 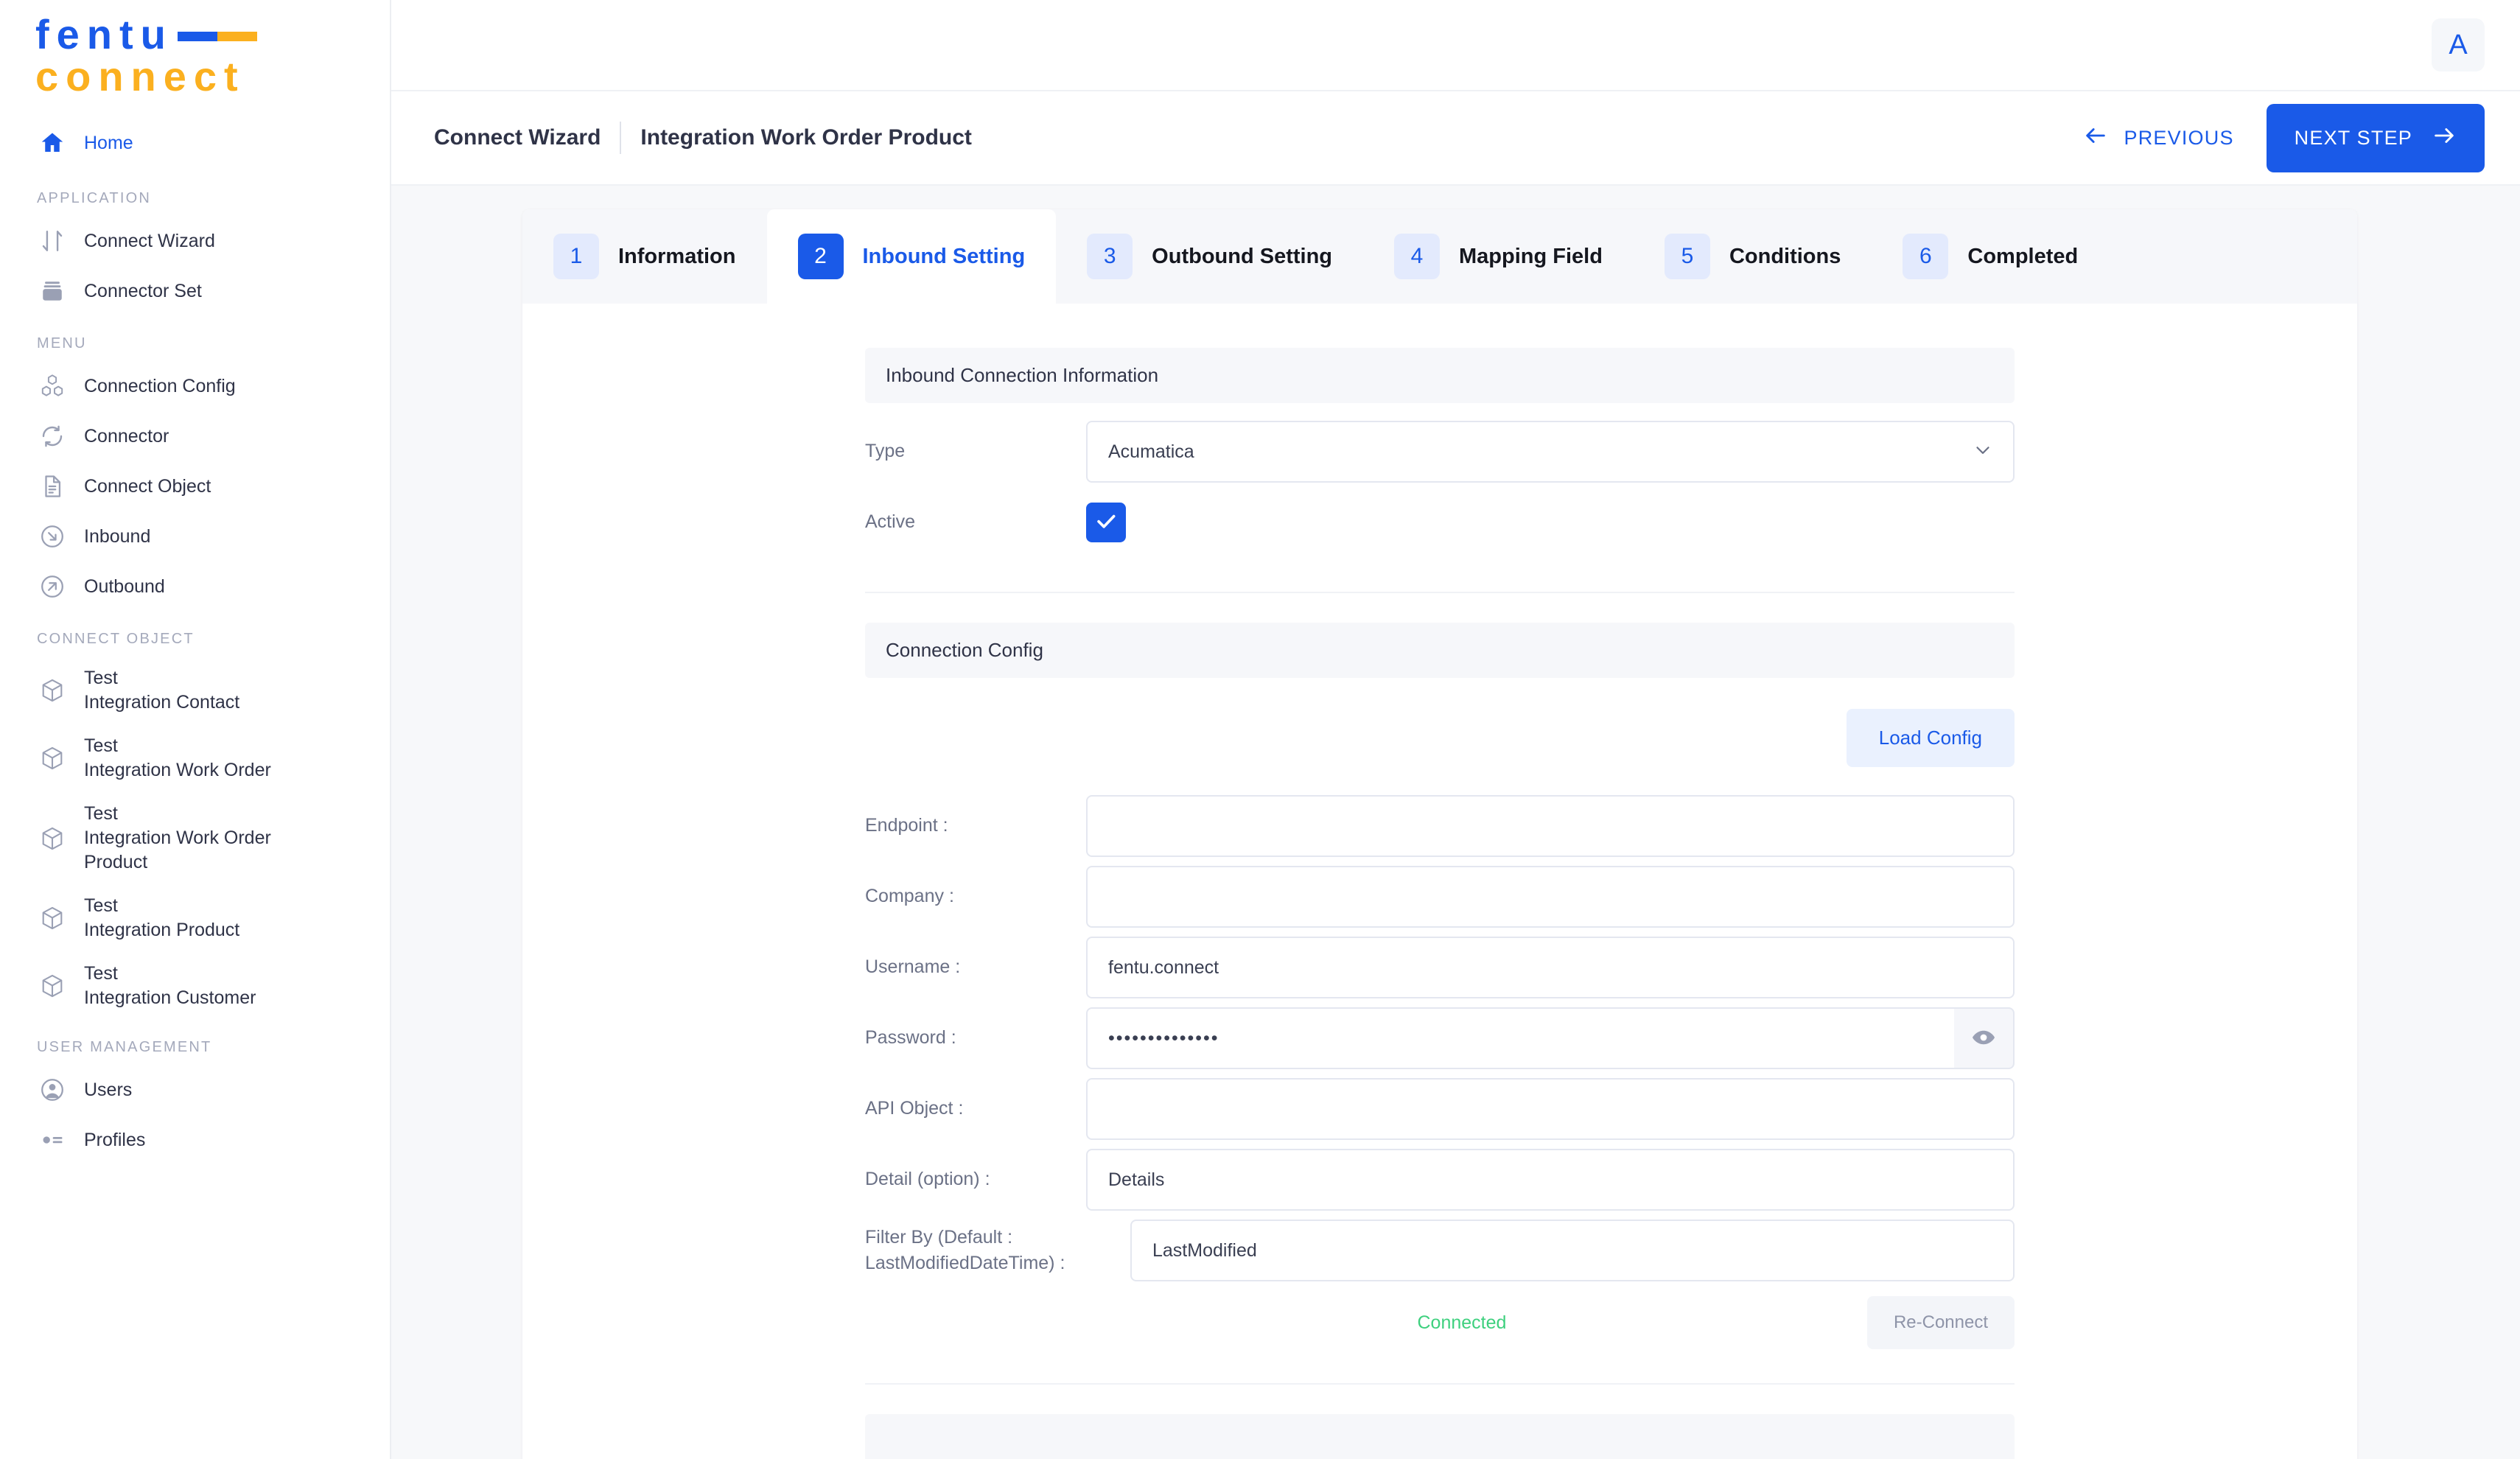 I want to click on field-row-detail: Detail (option) :, so click(x=1440, y=1179).